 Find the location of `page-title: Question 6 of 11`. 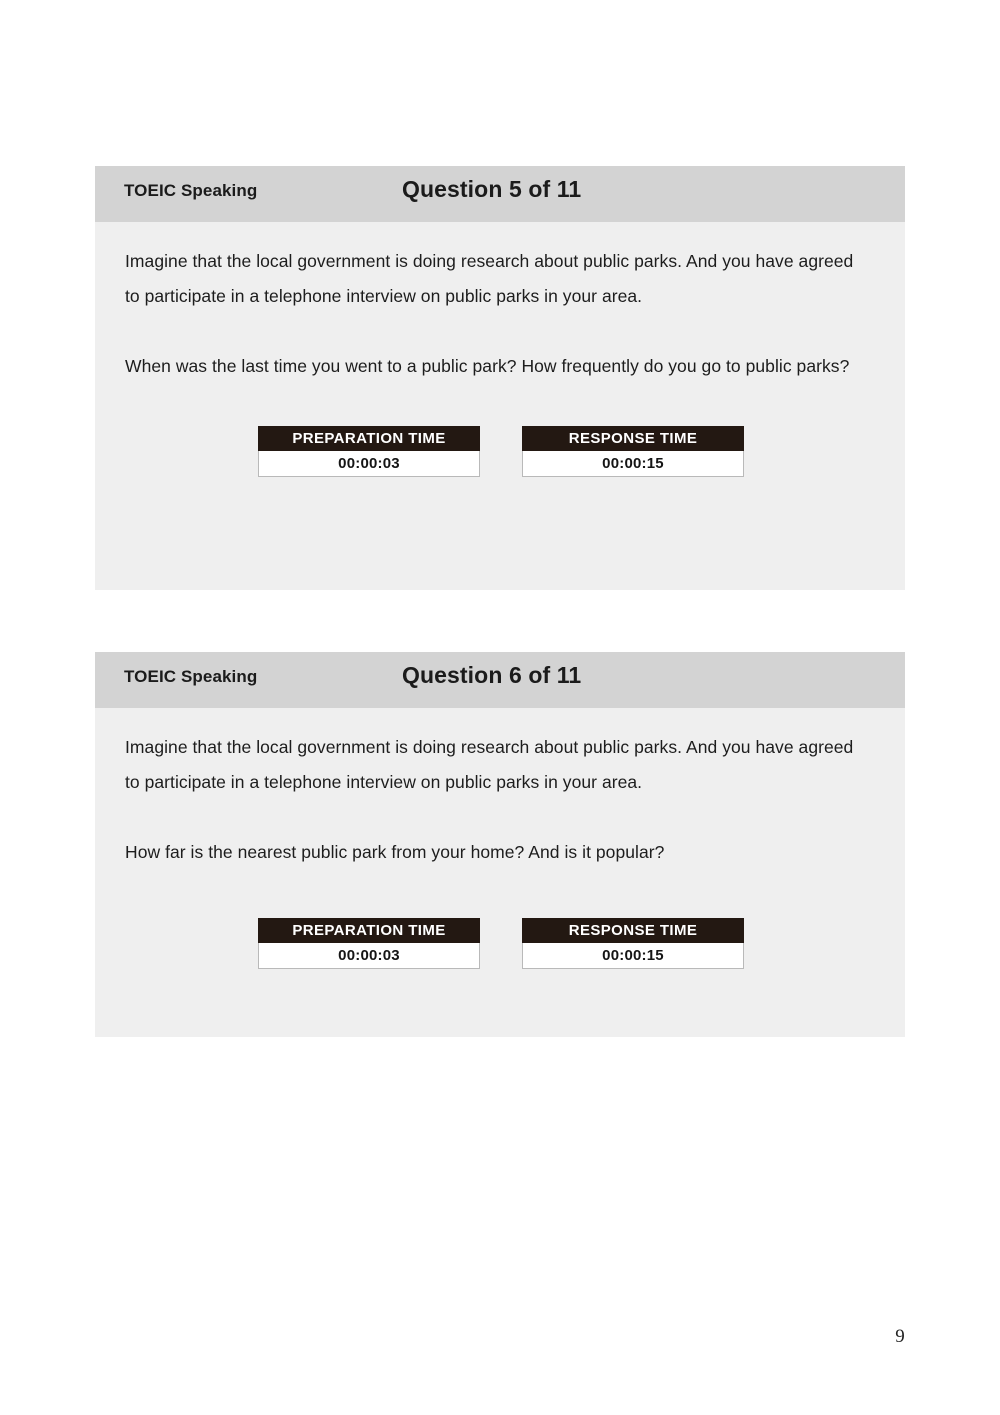

page-title: Question 6 of 11 is located at coordinates (492, 675).